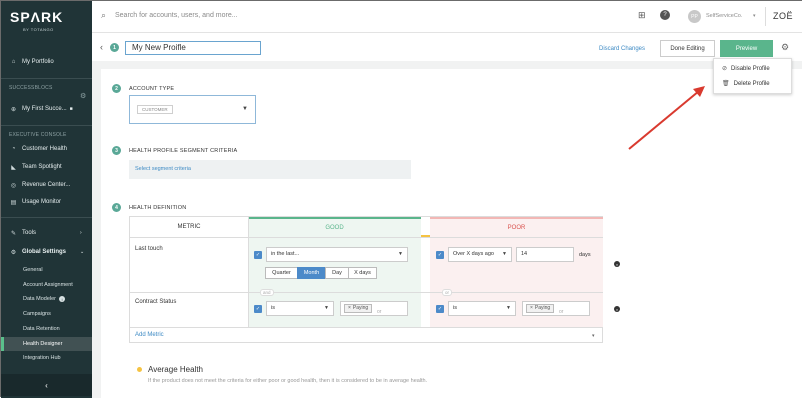 Image resolution: width=802 pixels, height=398 pixels. What do you see at coordinates (163, 169) in the screenshot?
I see `select-segment-link: Select segment criteria` at bounding box center [163, 169].